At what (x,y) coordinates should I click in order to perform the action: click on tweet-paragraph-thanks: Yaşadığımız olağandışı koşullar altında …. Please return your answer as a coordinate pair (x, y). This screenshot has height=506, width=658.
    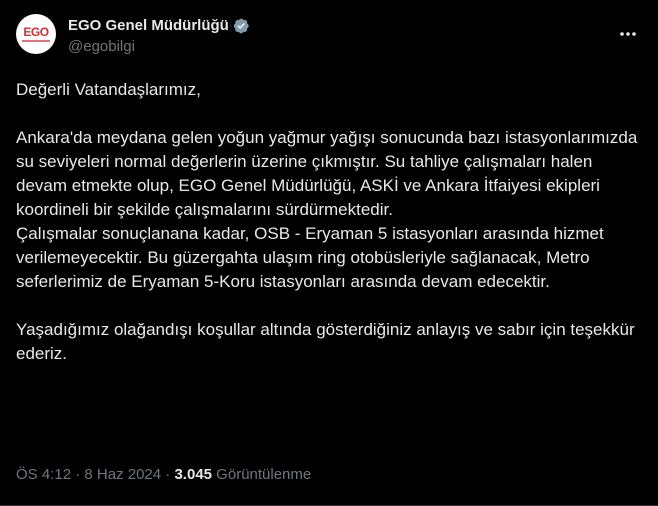
    Looking at the image, I should click on (325, 341).